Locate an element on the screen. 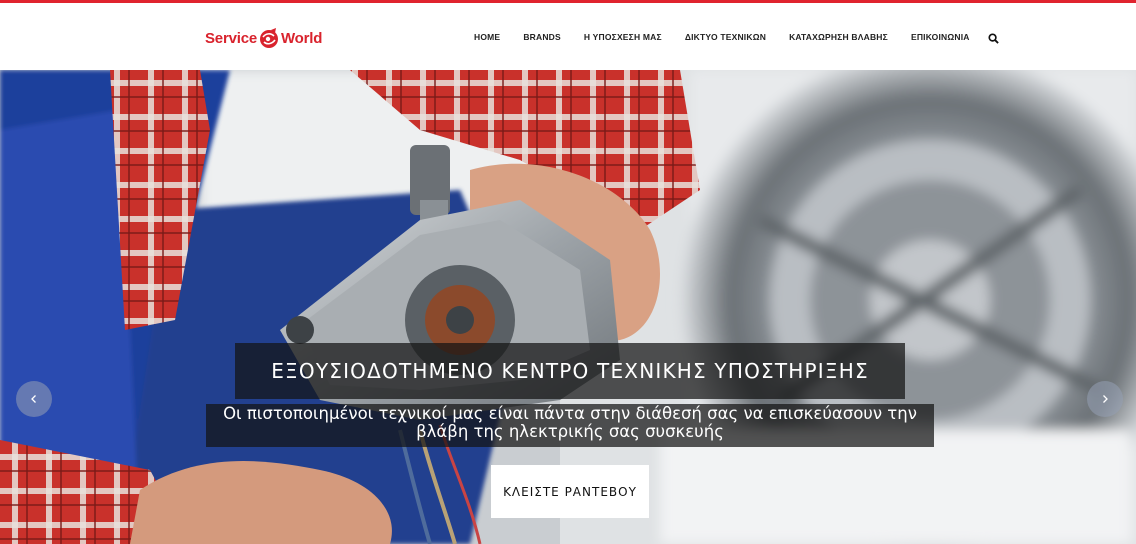 The image size is (1136, 544). search-icon is located at coordinates (993, 38).